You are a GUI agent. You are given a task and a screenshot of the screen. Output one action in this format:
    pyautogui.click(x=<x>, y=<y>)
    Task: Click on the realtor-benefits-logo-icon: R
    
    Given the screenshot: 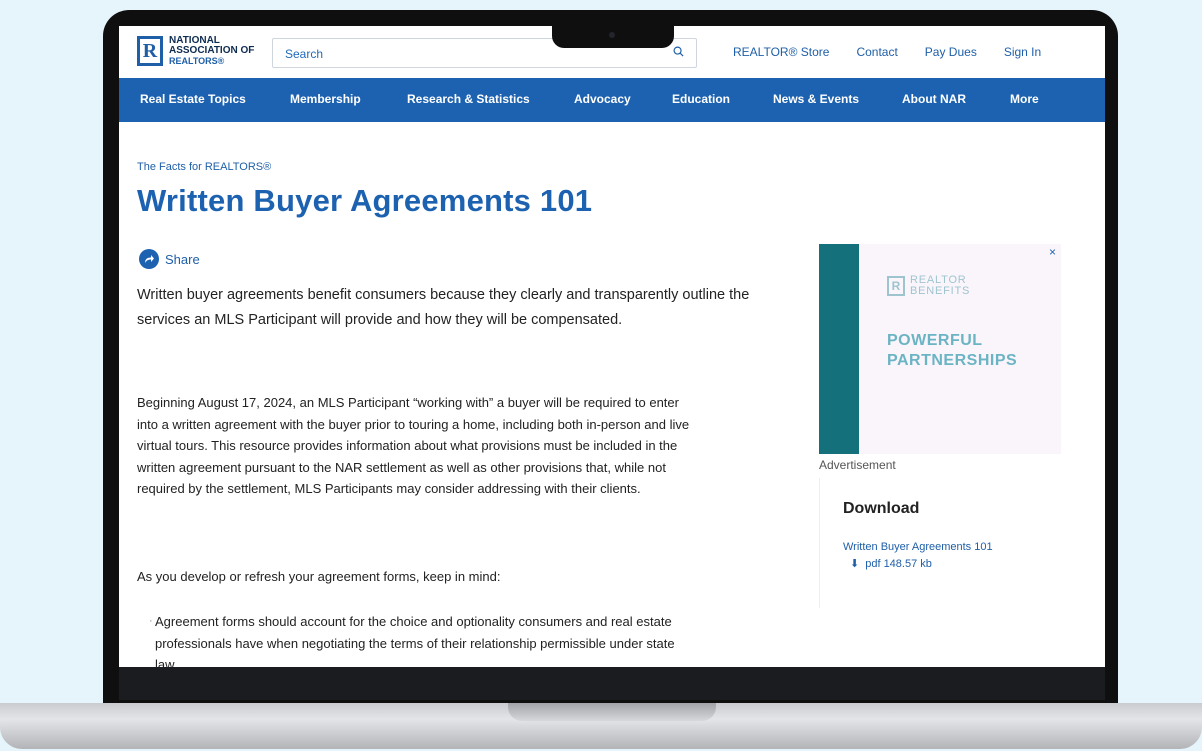 What is the action you would take?
    pyautogui.click(x=896, y=286)
    